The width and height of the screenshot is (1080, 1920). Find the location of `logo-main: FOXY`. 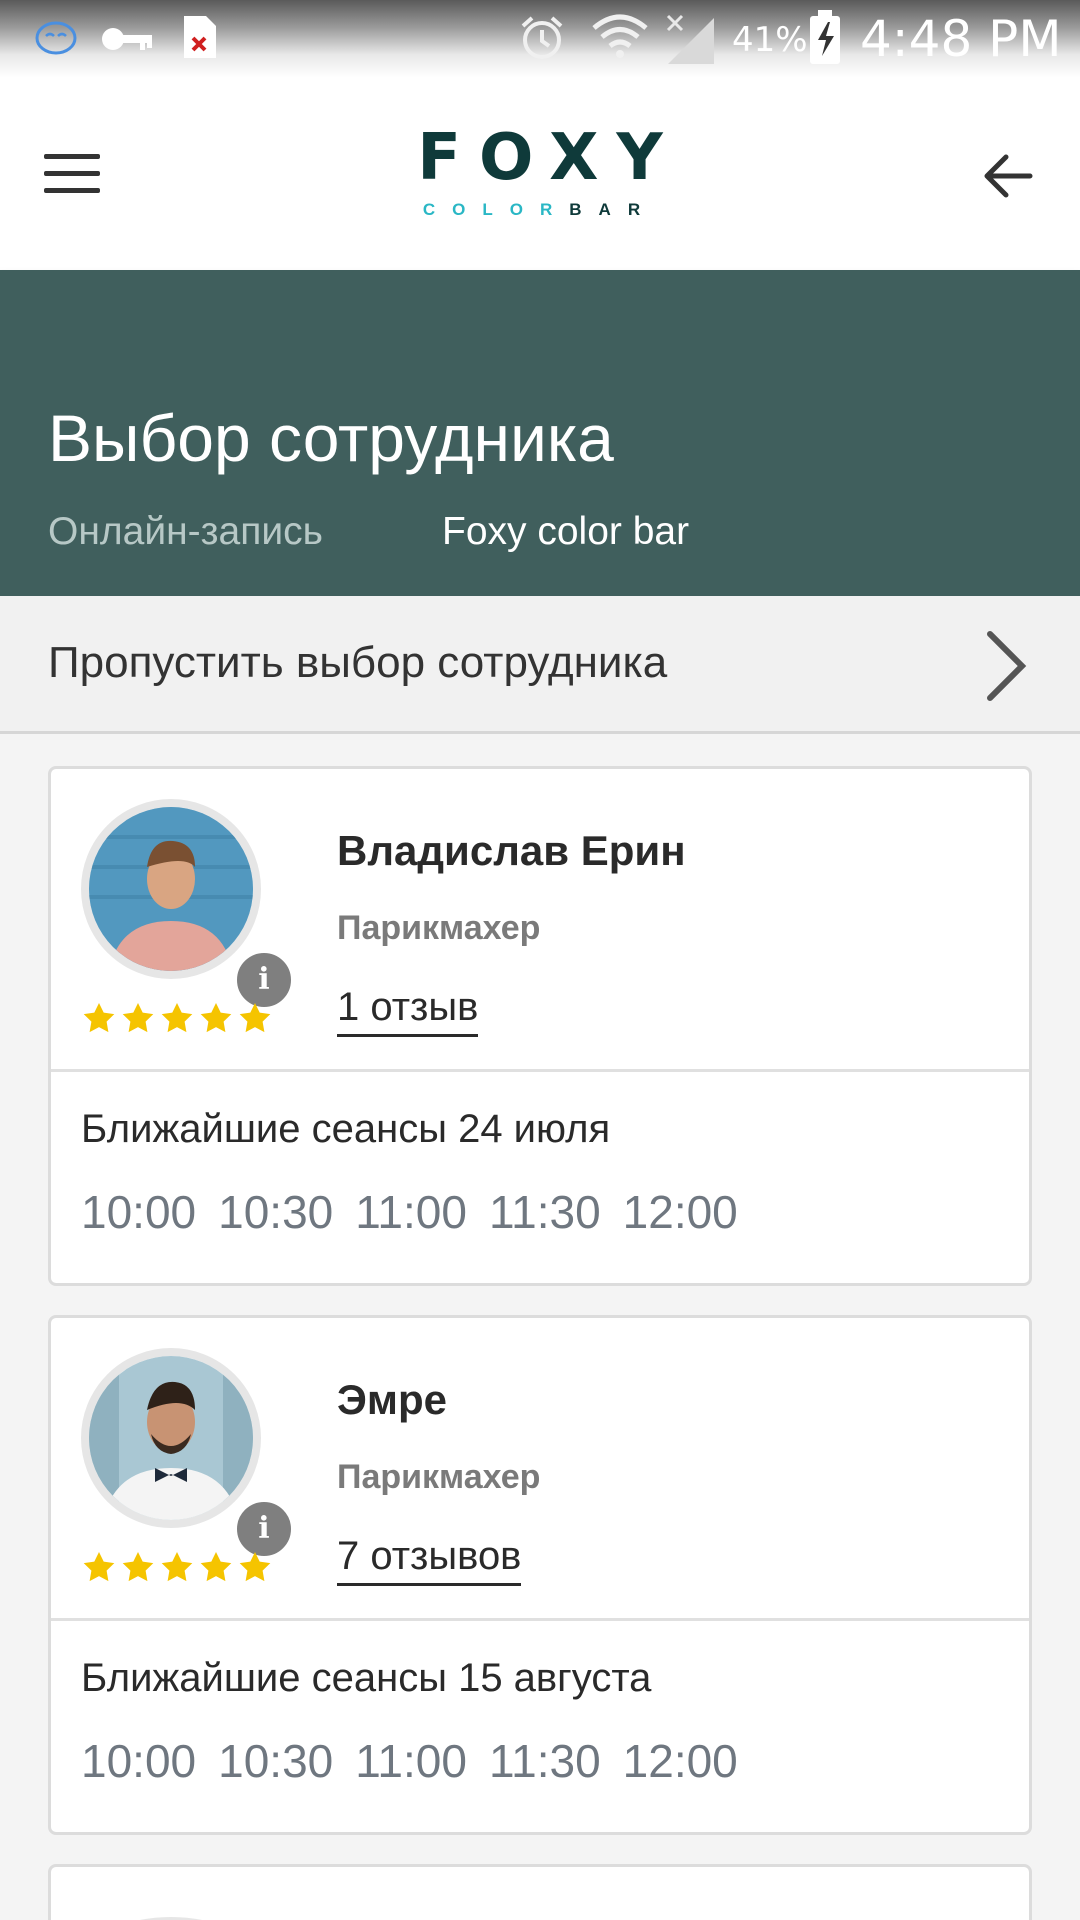

logo-main: FOXY is located at coordinates (549, 158).